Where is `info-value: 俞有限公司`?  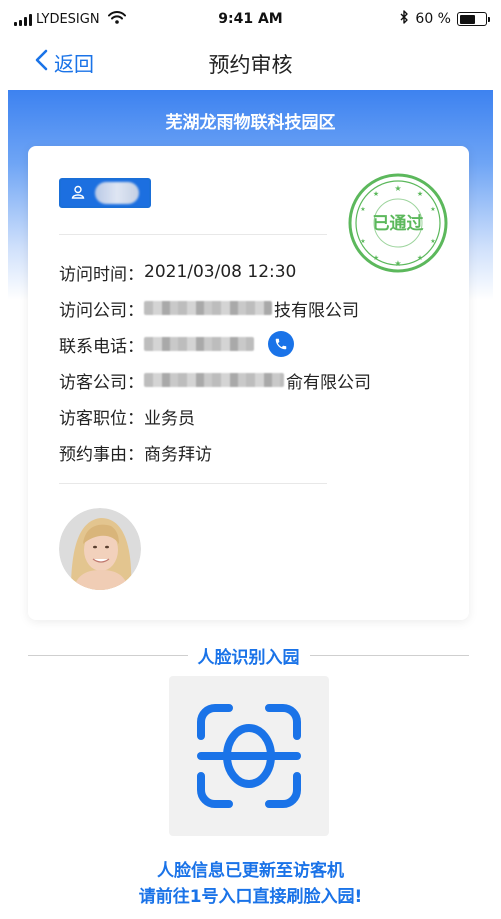 info-value: 俞有限公司 is located at coordinates (328, 382).